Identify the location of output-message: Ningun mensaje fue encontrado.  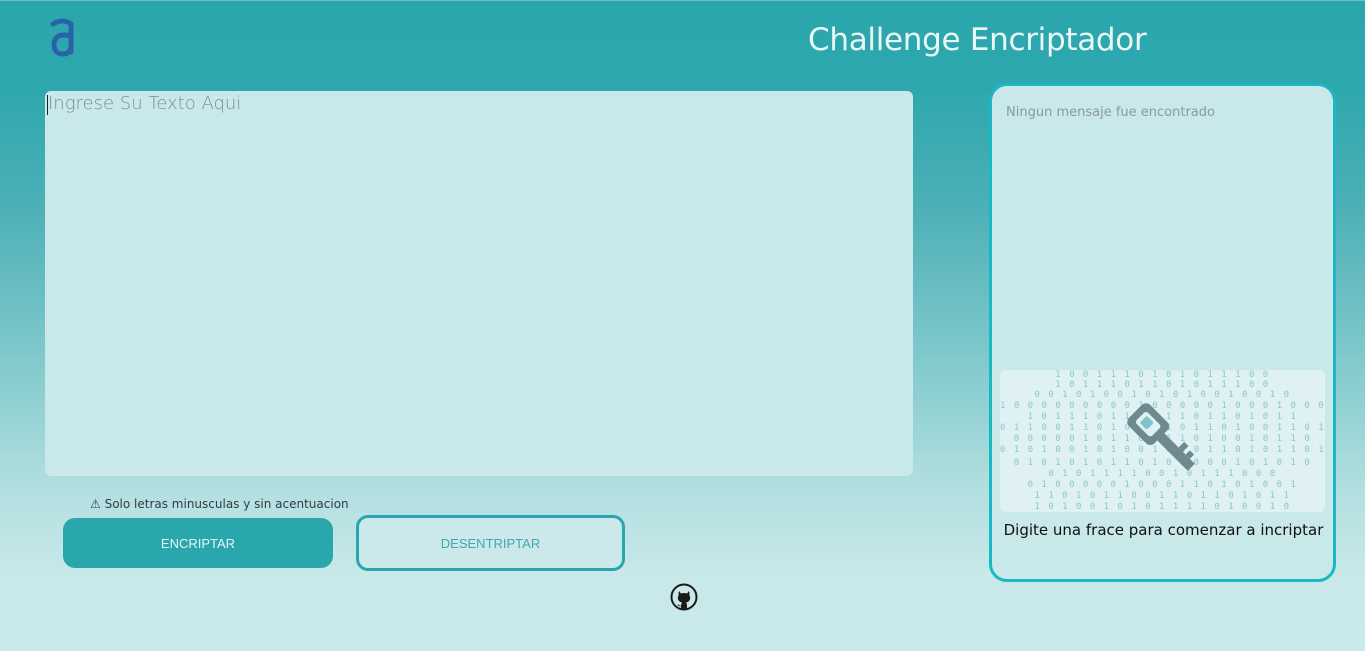
(1110, 112).